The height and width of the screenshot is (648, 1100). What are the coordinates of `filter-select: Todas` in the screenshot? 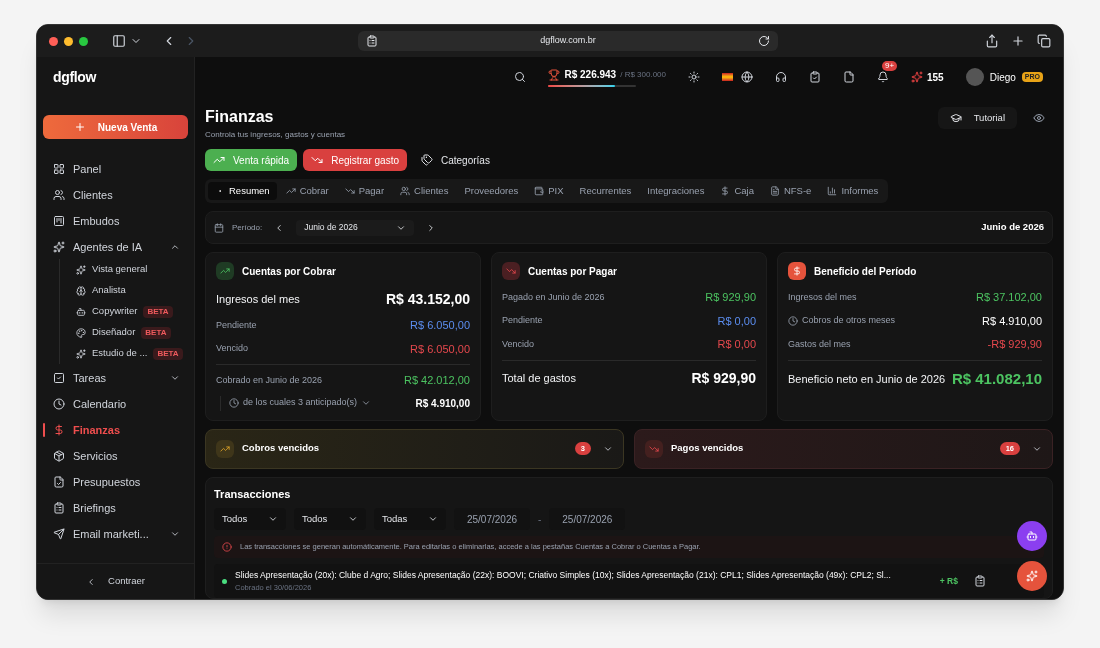 It's located at (410, 519).